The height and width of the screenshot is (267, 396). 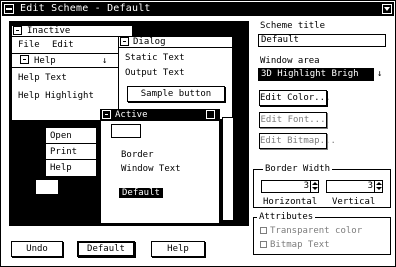 What do you see at coordinates (29, 45) in the screenshot?
I see `menu-file: File` at bounding box center [29, 45].